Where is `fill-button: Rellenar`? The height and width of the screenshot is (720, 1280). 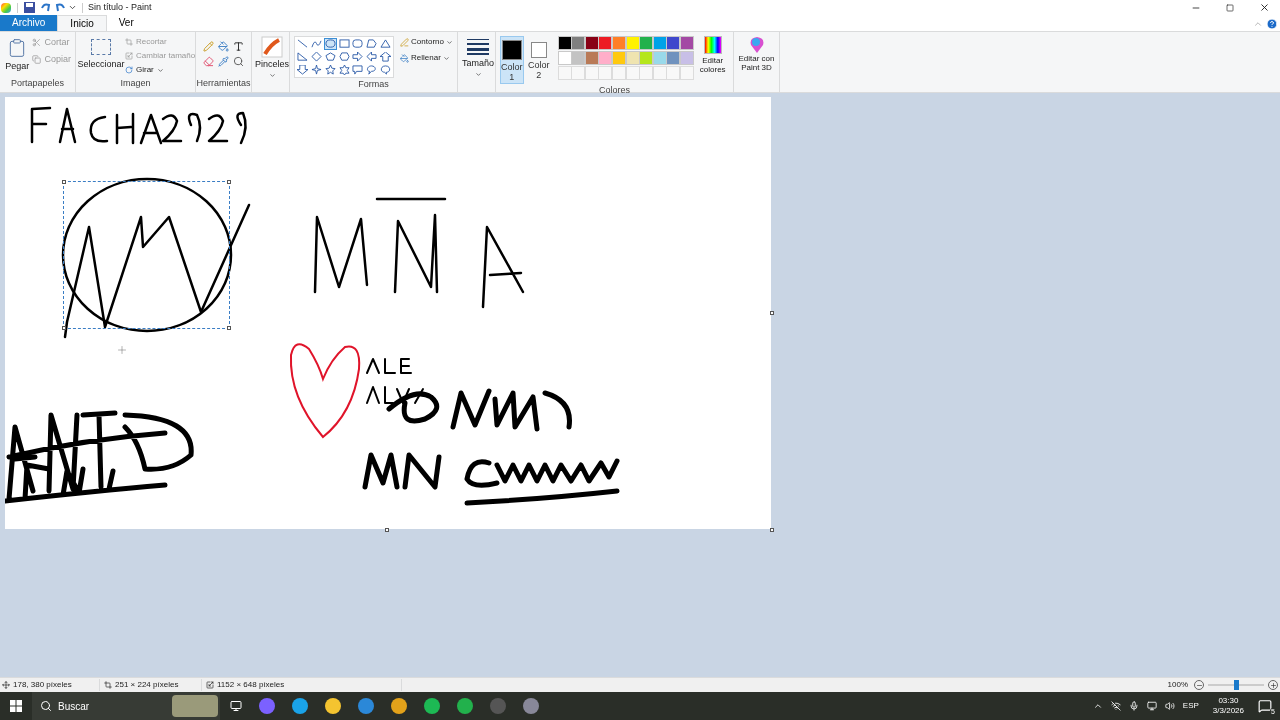
fill-button: Rellenar is located at coordinates (426, 58).